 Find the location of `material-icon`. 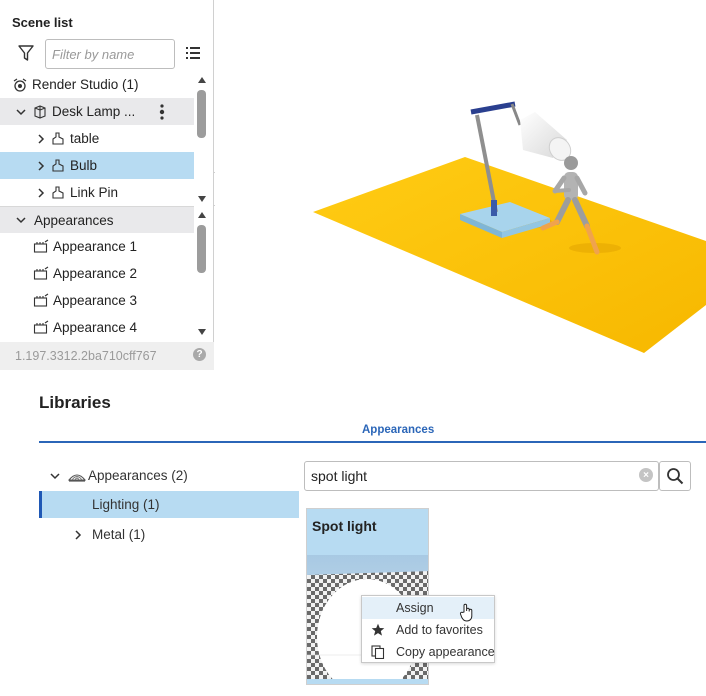

material-icon is located at coordinates (77, 477).